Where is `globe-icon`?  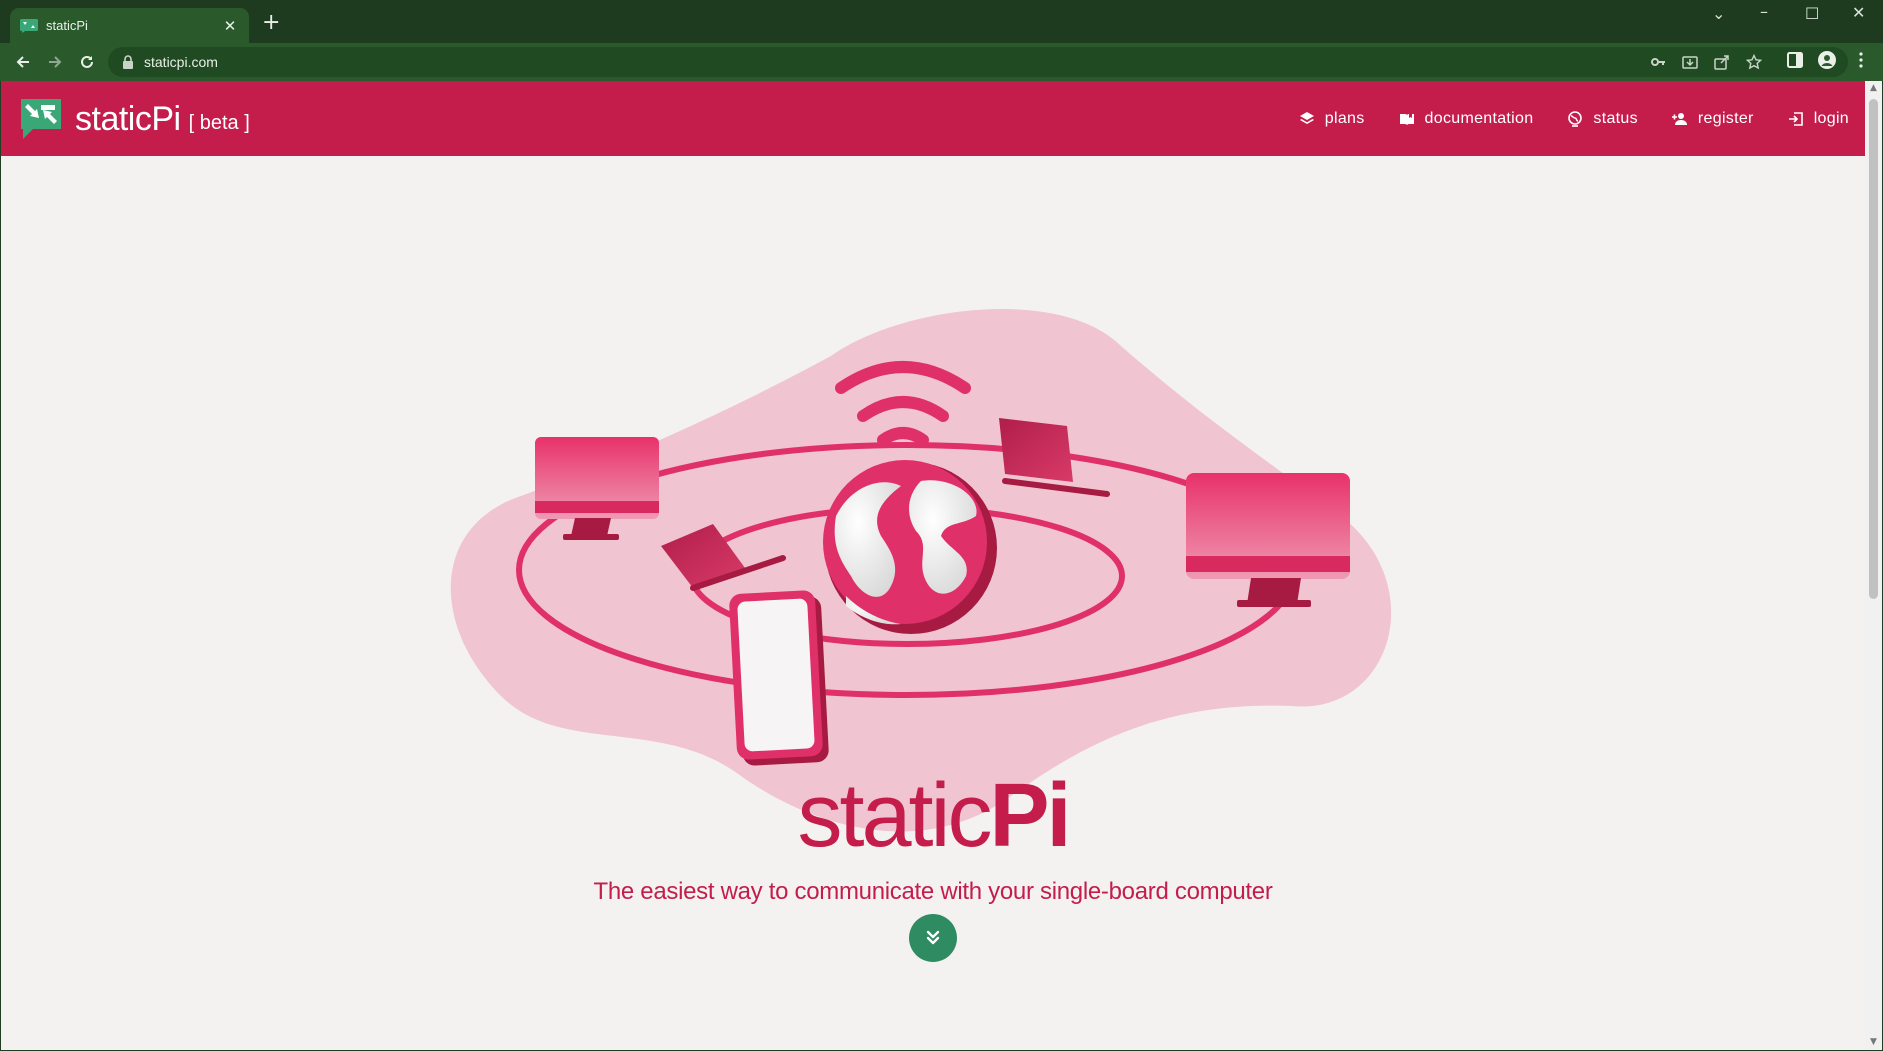 globe-icon is located at coordinates (1575, 118).